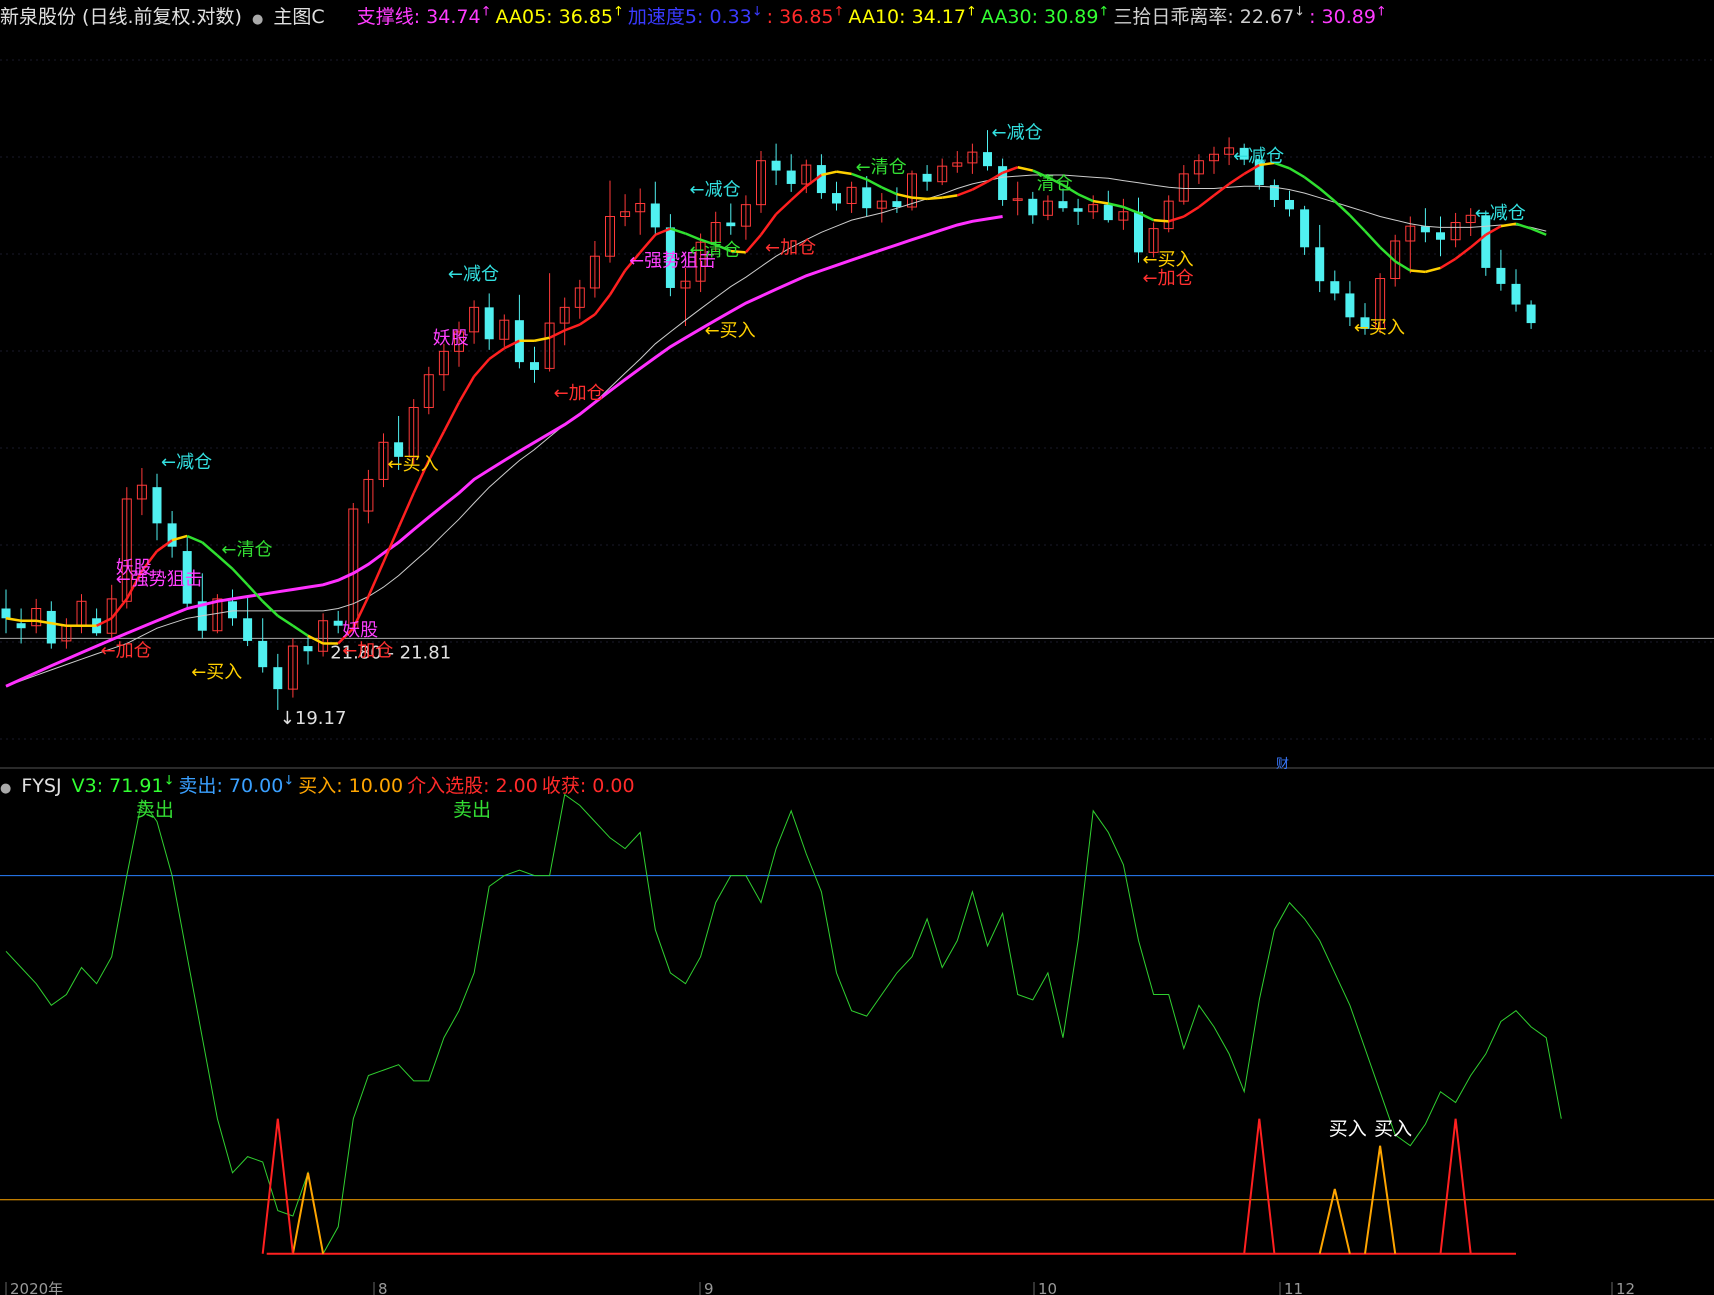 The width and height of the screenshot is (1714, 1295). I want to click on signal-label: 清仓, so click(1055, 184).